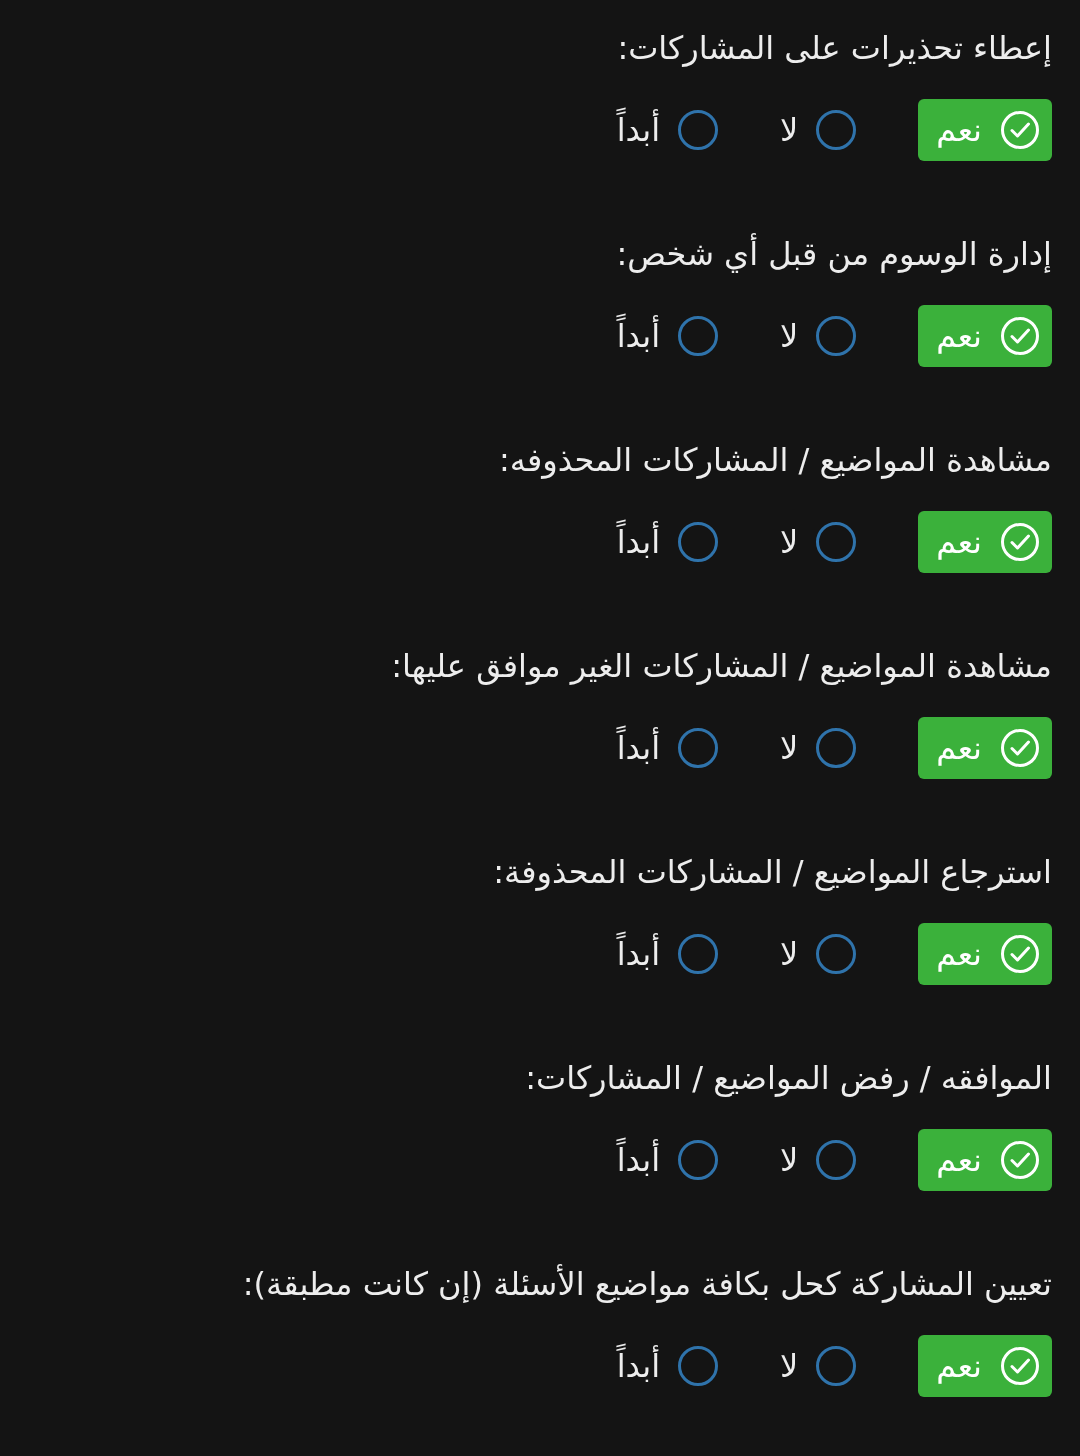  What do you see at coordinates (775, 460) in the screenshot?
I see `setting-label: مشاهدة المواضيع / المشاركات المحذوفه:` at bounding box center [775, 460].